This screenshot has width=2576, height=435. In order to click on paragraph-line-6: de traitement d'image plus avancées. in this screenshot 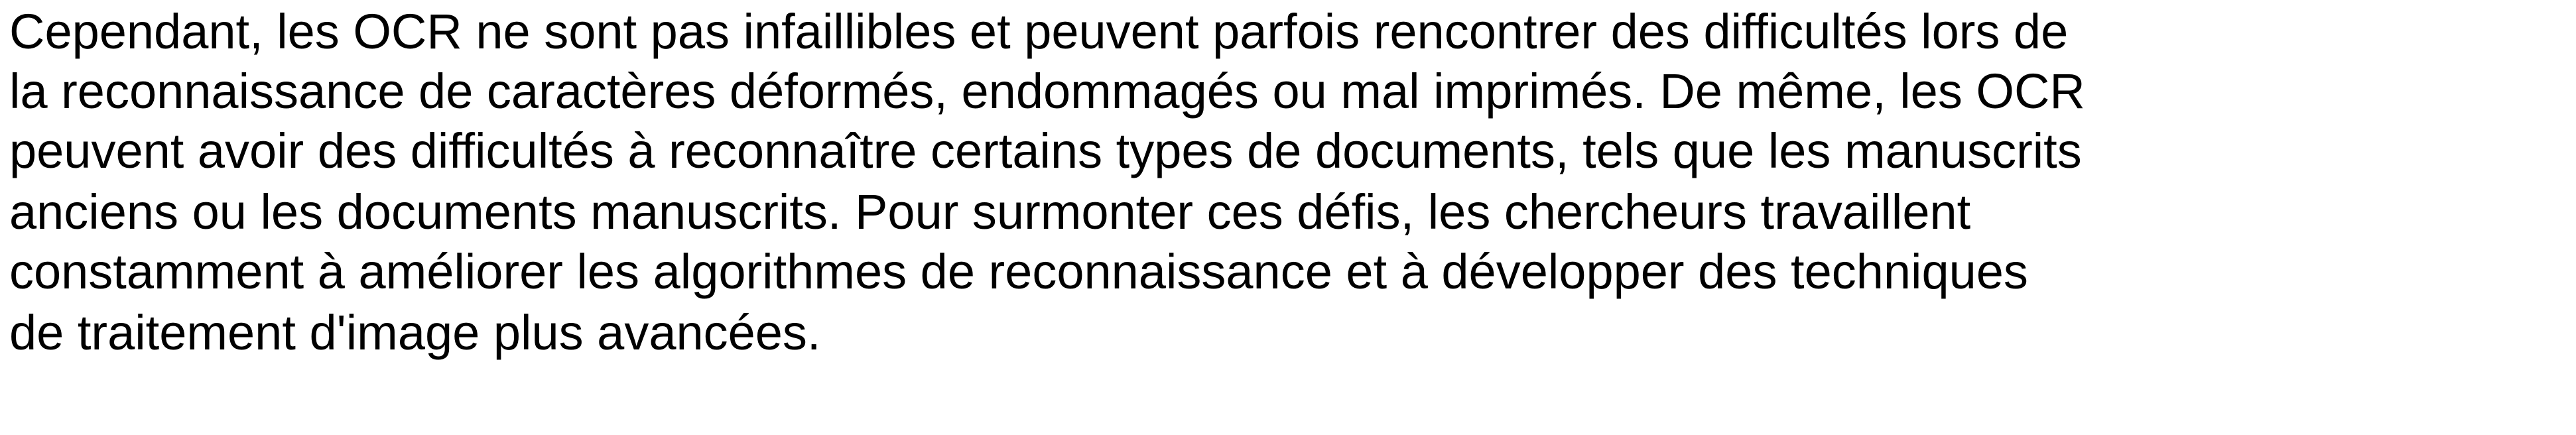, I will do `click(415, 332)`.